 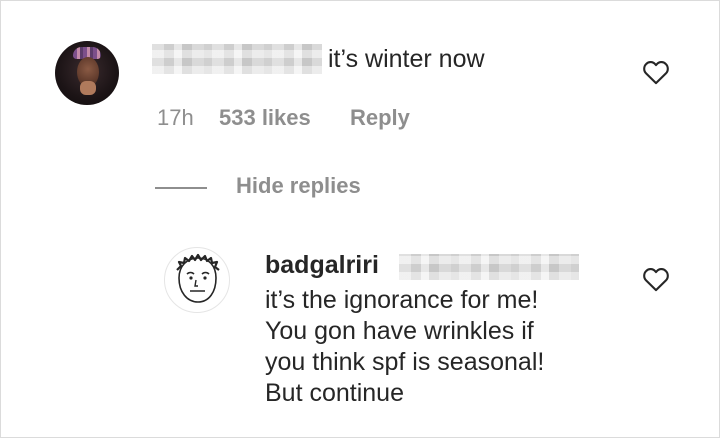 I want to click on reply-avatar, so click(x=197, y=280).